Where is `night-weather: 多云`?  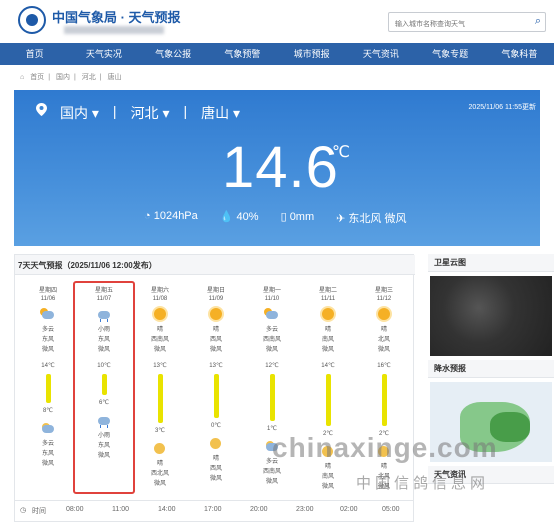 night-weather: 多云 is located at coordinates (47, 444).